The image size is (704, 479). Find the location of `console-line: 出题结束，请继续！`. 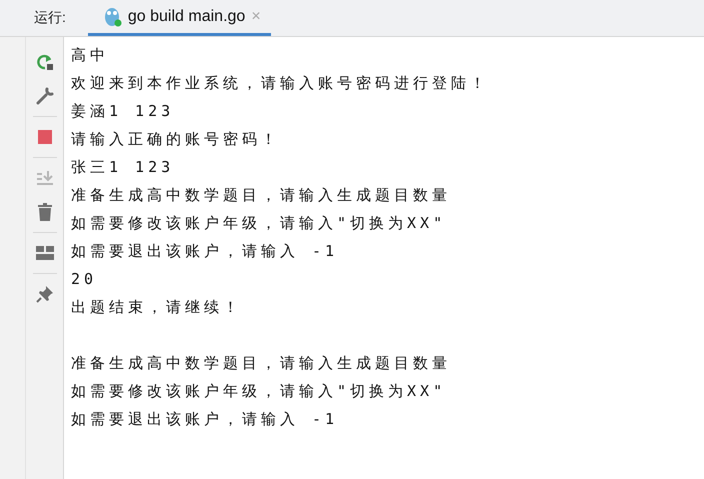

console-line: 出题结束，请继续！ is located at coordinates (156, 307).